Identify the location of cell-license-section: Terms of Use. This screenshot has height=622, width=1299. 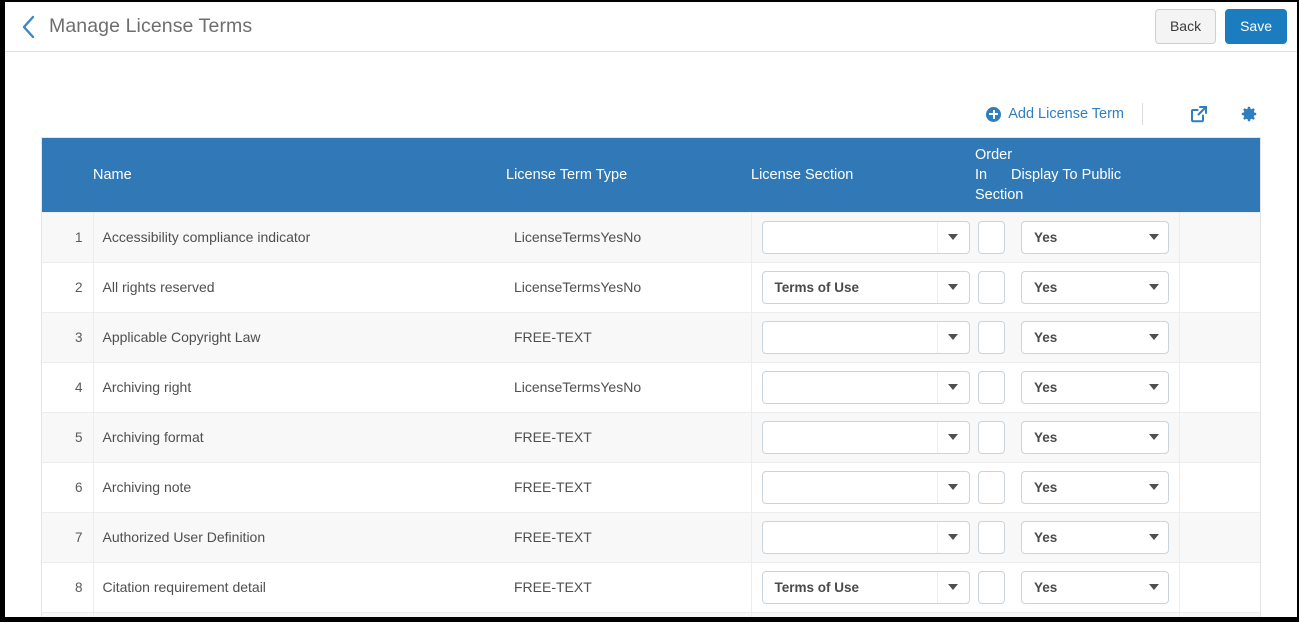
(863, 286).